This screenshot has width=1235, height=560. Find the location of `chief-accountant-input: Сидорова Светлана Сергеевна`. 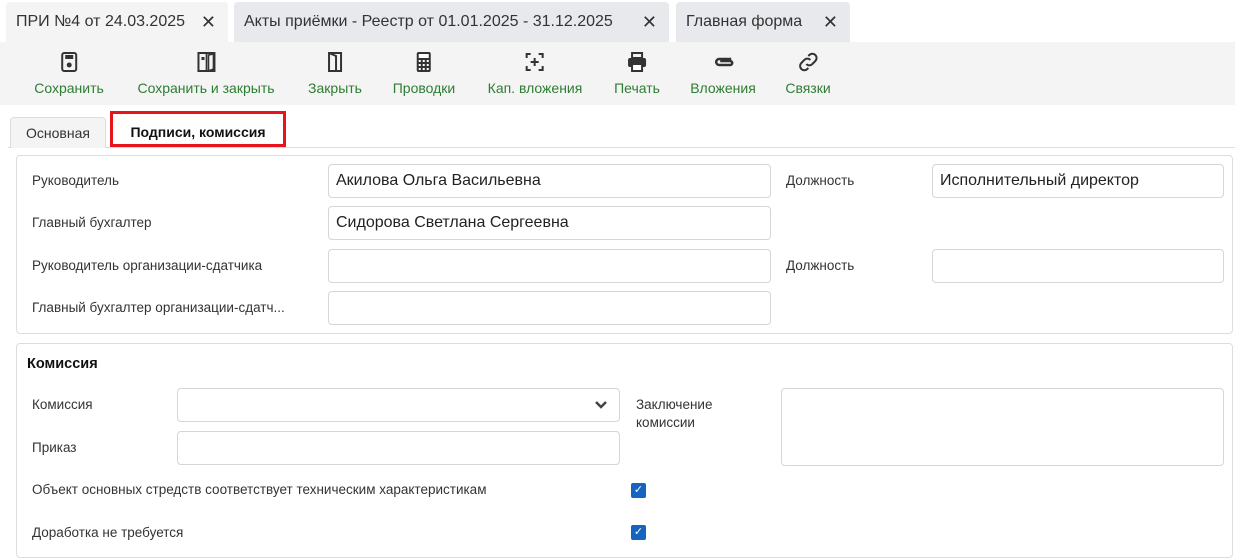

chief-accountant-input: Сидорова Светлана Сергеевна is located at coordinates (549, 223).